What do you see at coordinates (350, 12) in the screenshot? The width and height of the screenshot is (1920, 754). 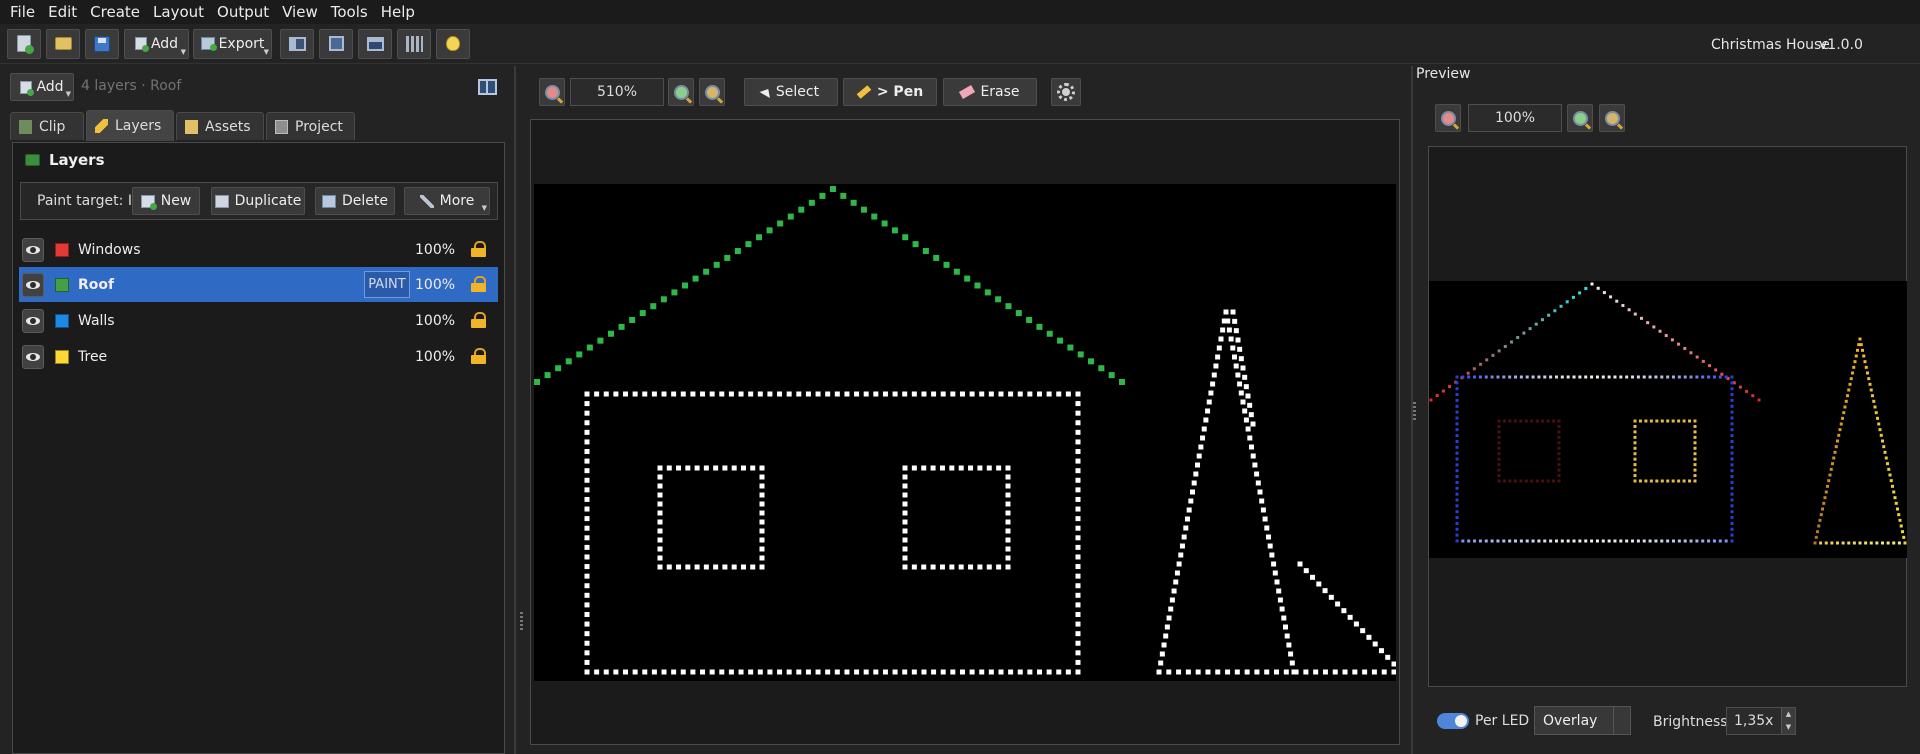 I see `menu-tools: Tools` at bounding box center [350, 12].